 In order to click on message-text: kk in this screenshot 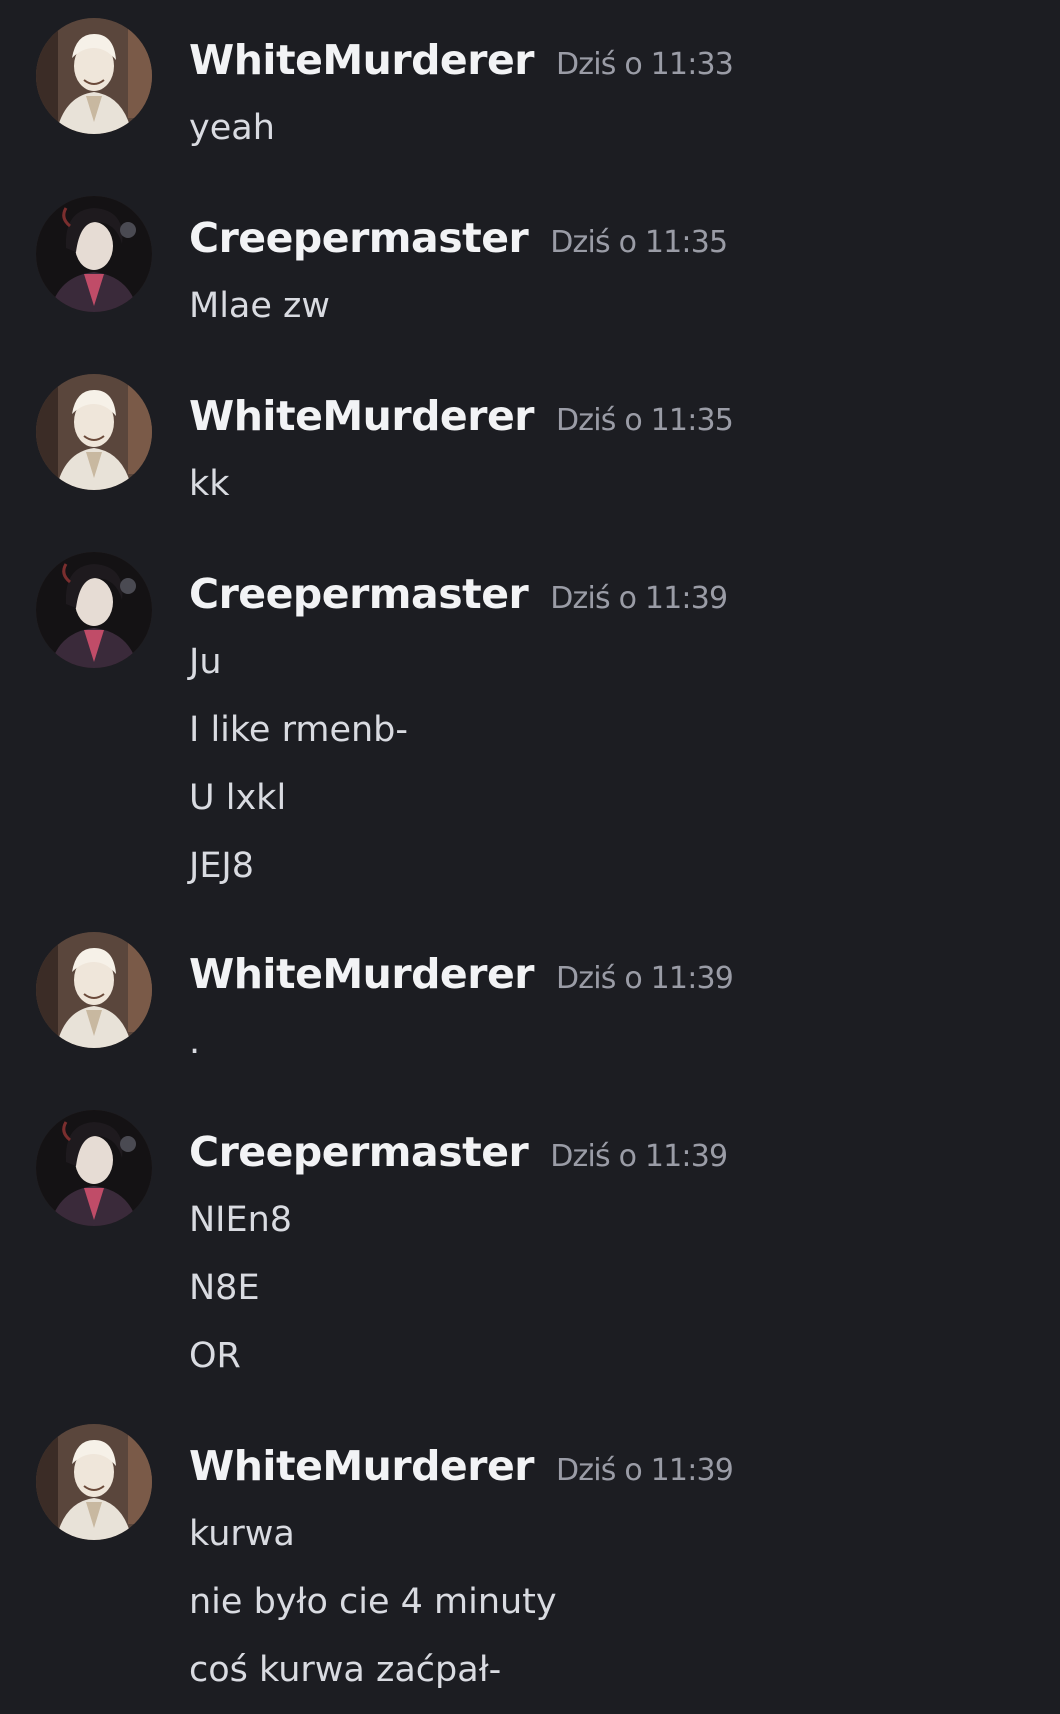, I will do `click(209, 484)`.